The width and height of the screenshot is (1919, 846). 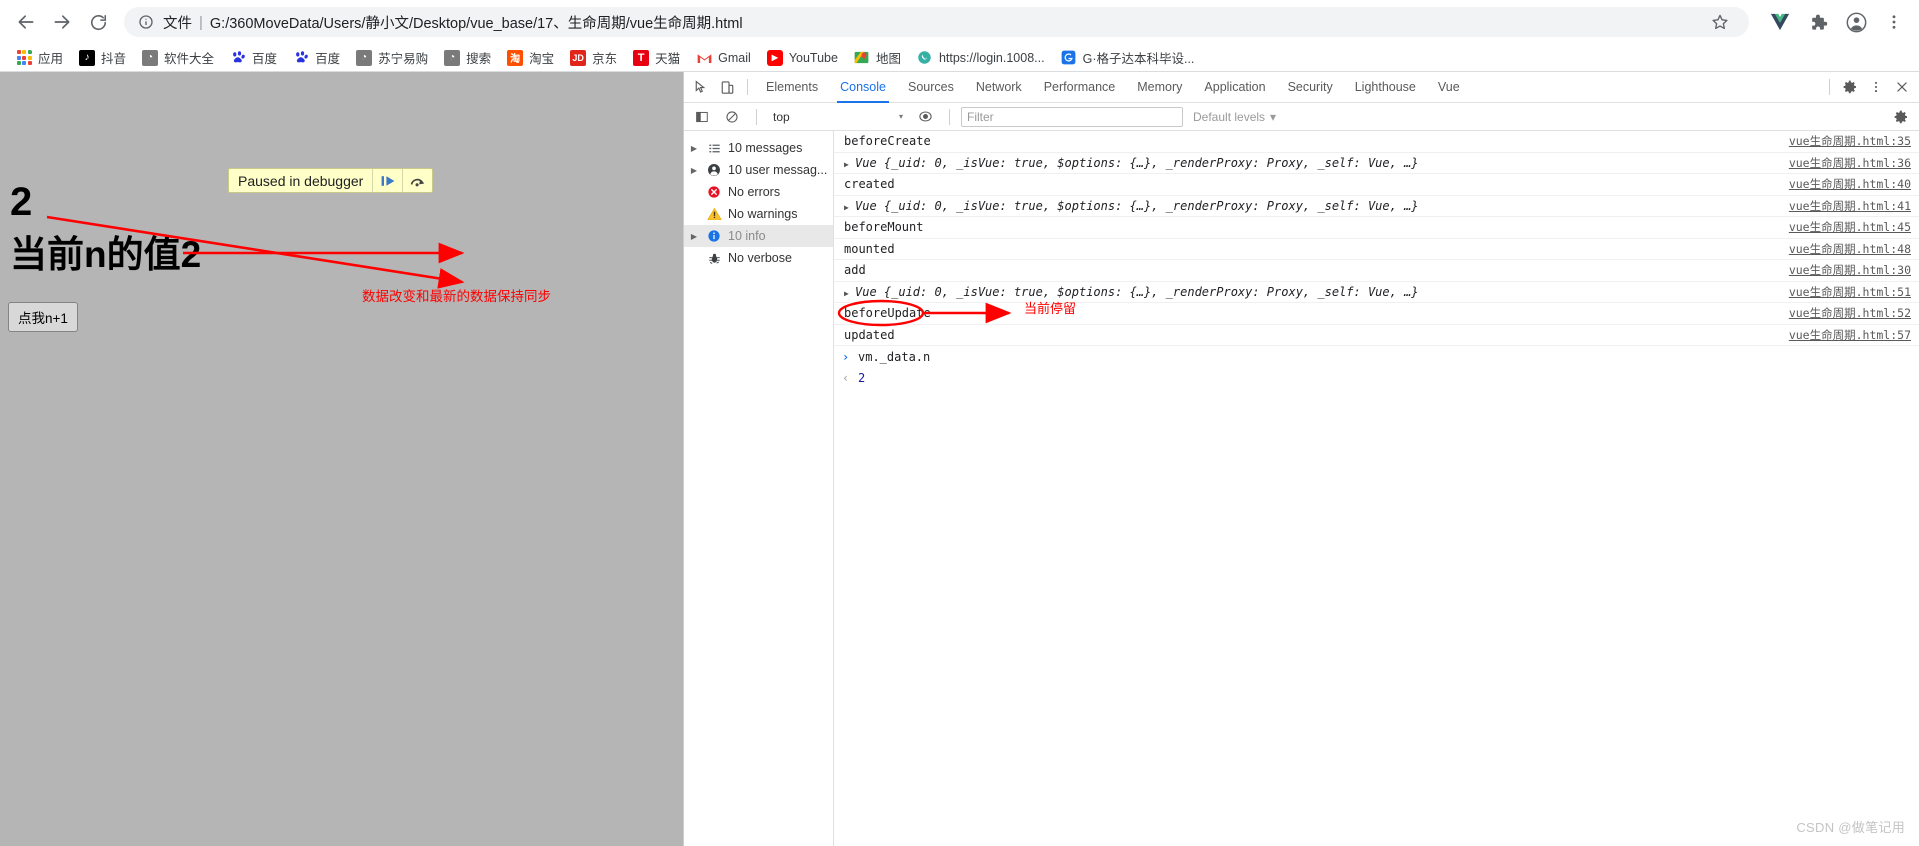 I want to click on info-circle-icon, so click(x=146, y=22).